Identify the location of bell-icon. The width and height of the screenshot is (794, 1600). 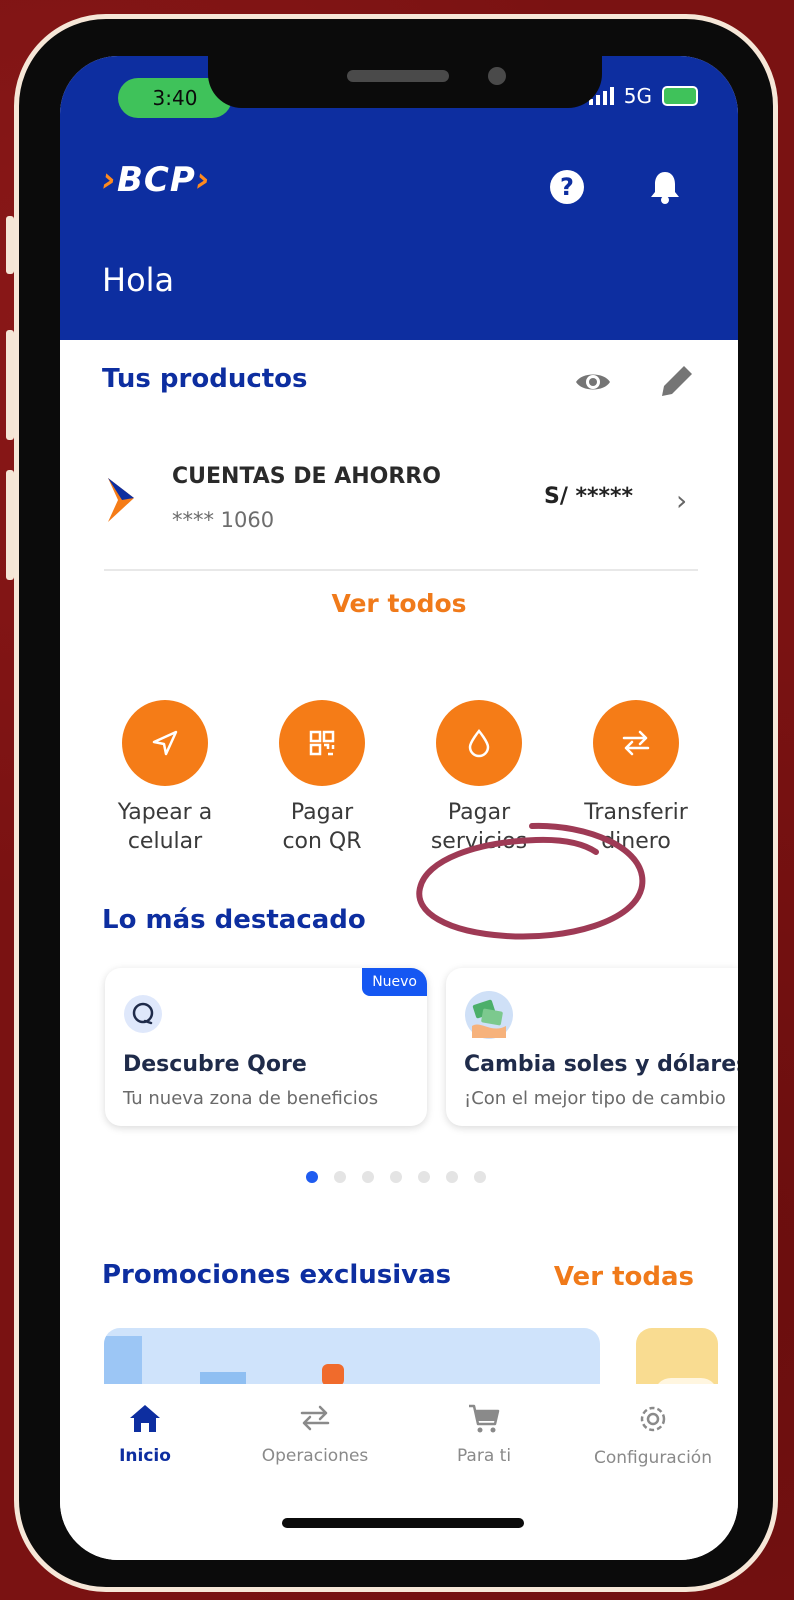
(665, 188).